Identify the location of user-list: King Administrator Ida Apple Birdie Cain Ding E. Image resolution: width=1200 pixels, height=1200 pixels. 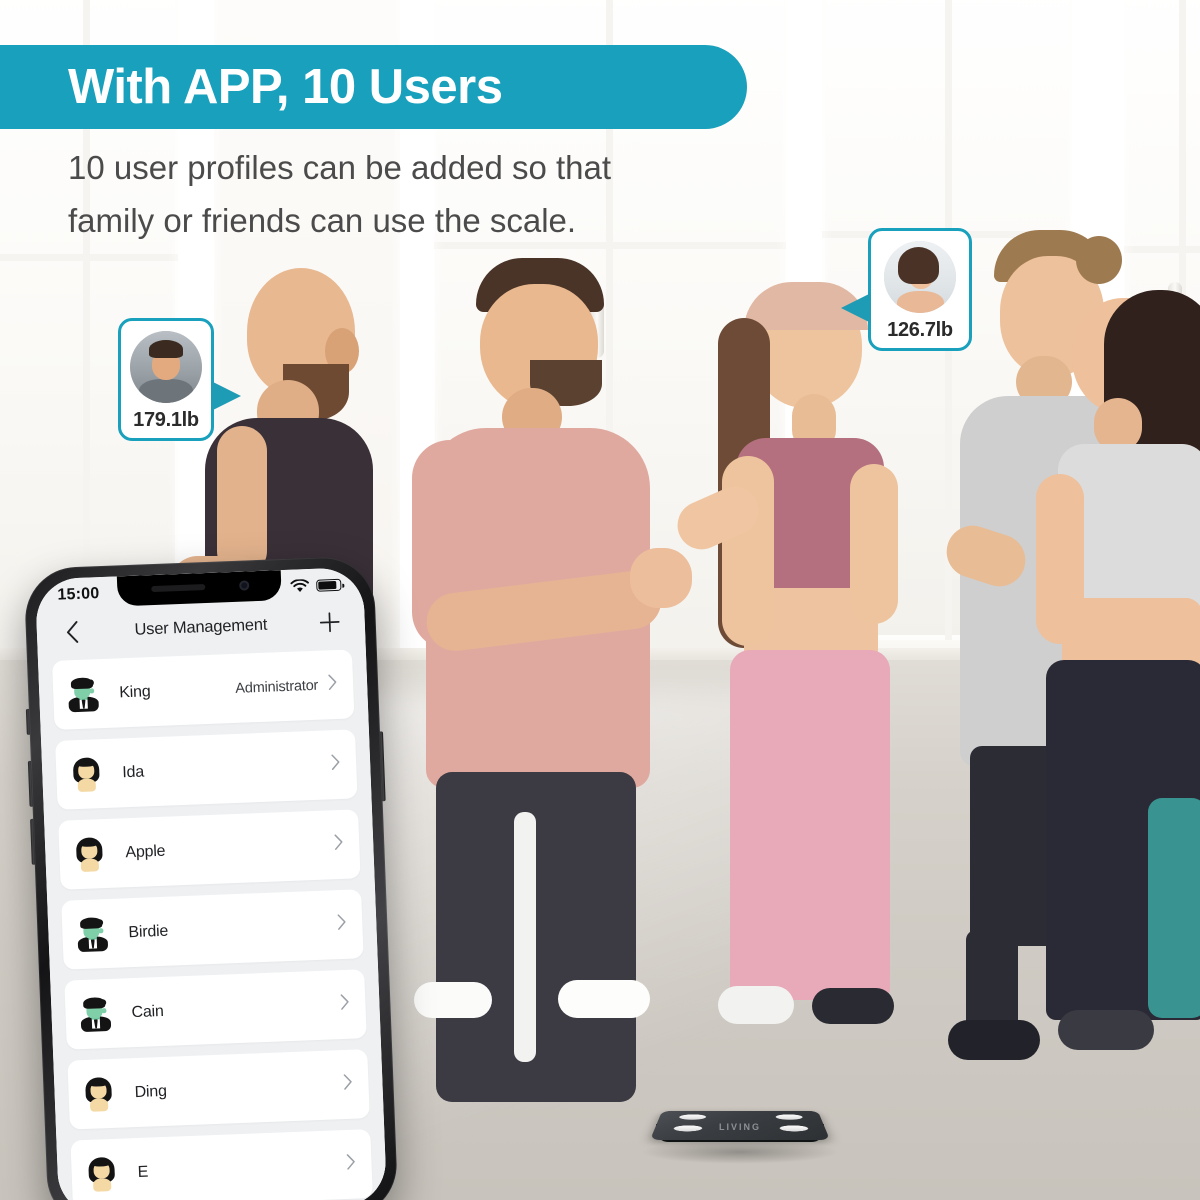
(212, 920).